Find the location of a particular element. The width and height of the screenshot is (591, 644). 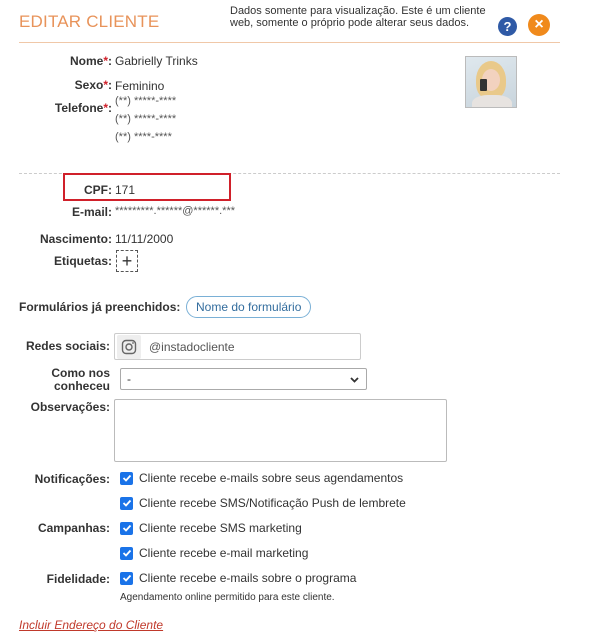

cpf-label: CPF: is located at coordinates (98, 190).